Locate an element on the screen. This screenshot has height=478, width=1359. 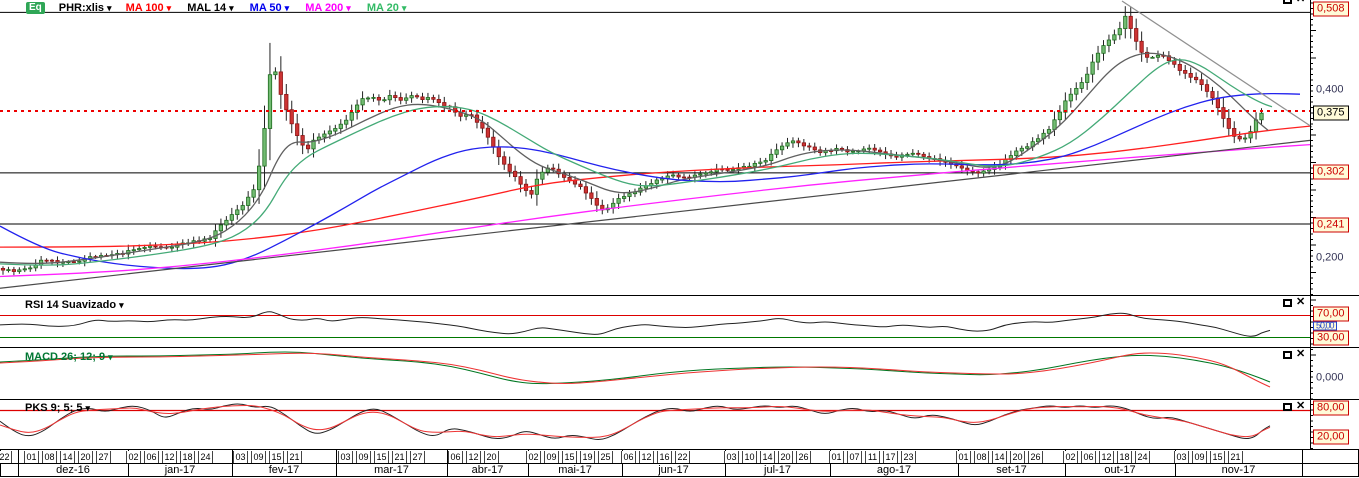
date-axis-day: 23 is located at coordinates (908, 457).